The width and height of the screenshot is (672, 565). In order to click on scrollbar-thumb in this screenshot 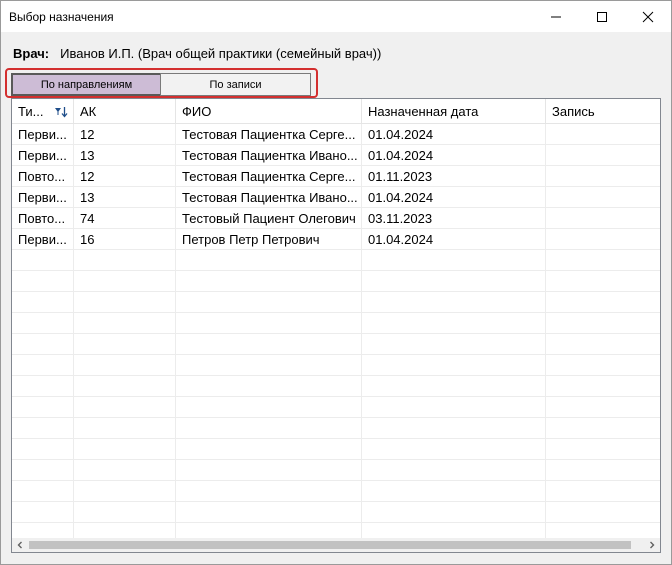, I will do `click(330, 545)`.